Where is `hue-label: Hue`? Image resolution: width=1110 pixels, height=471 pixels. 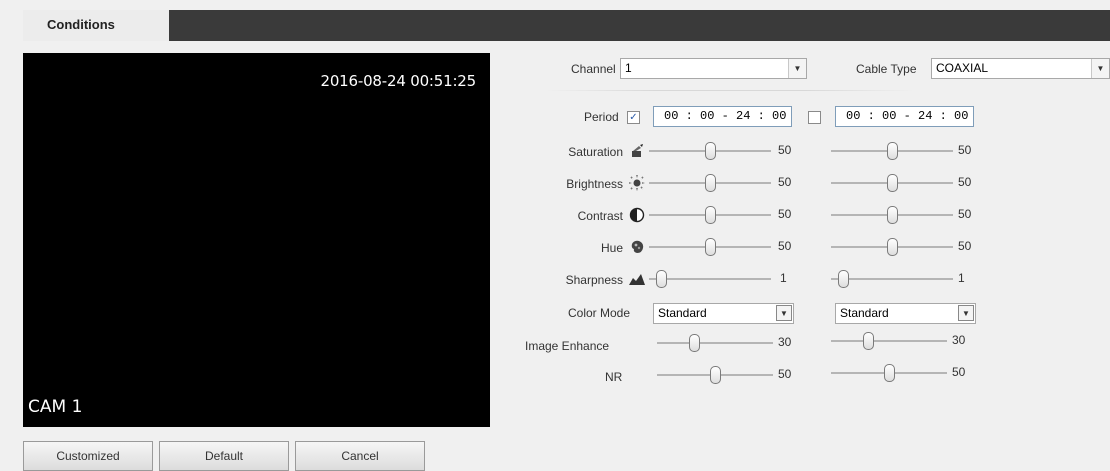
hue-label: Hue is located at coordinates (611, 248).